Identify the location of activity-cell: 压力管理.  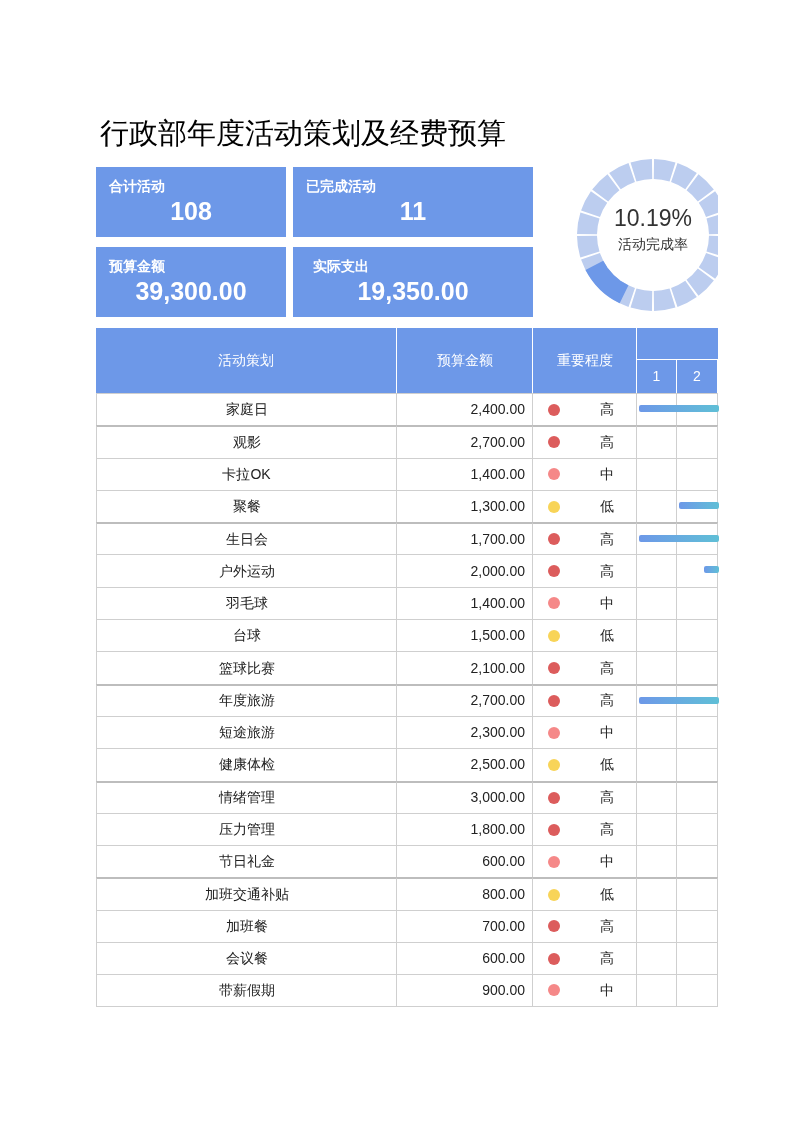
(246, 829).